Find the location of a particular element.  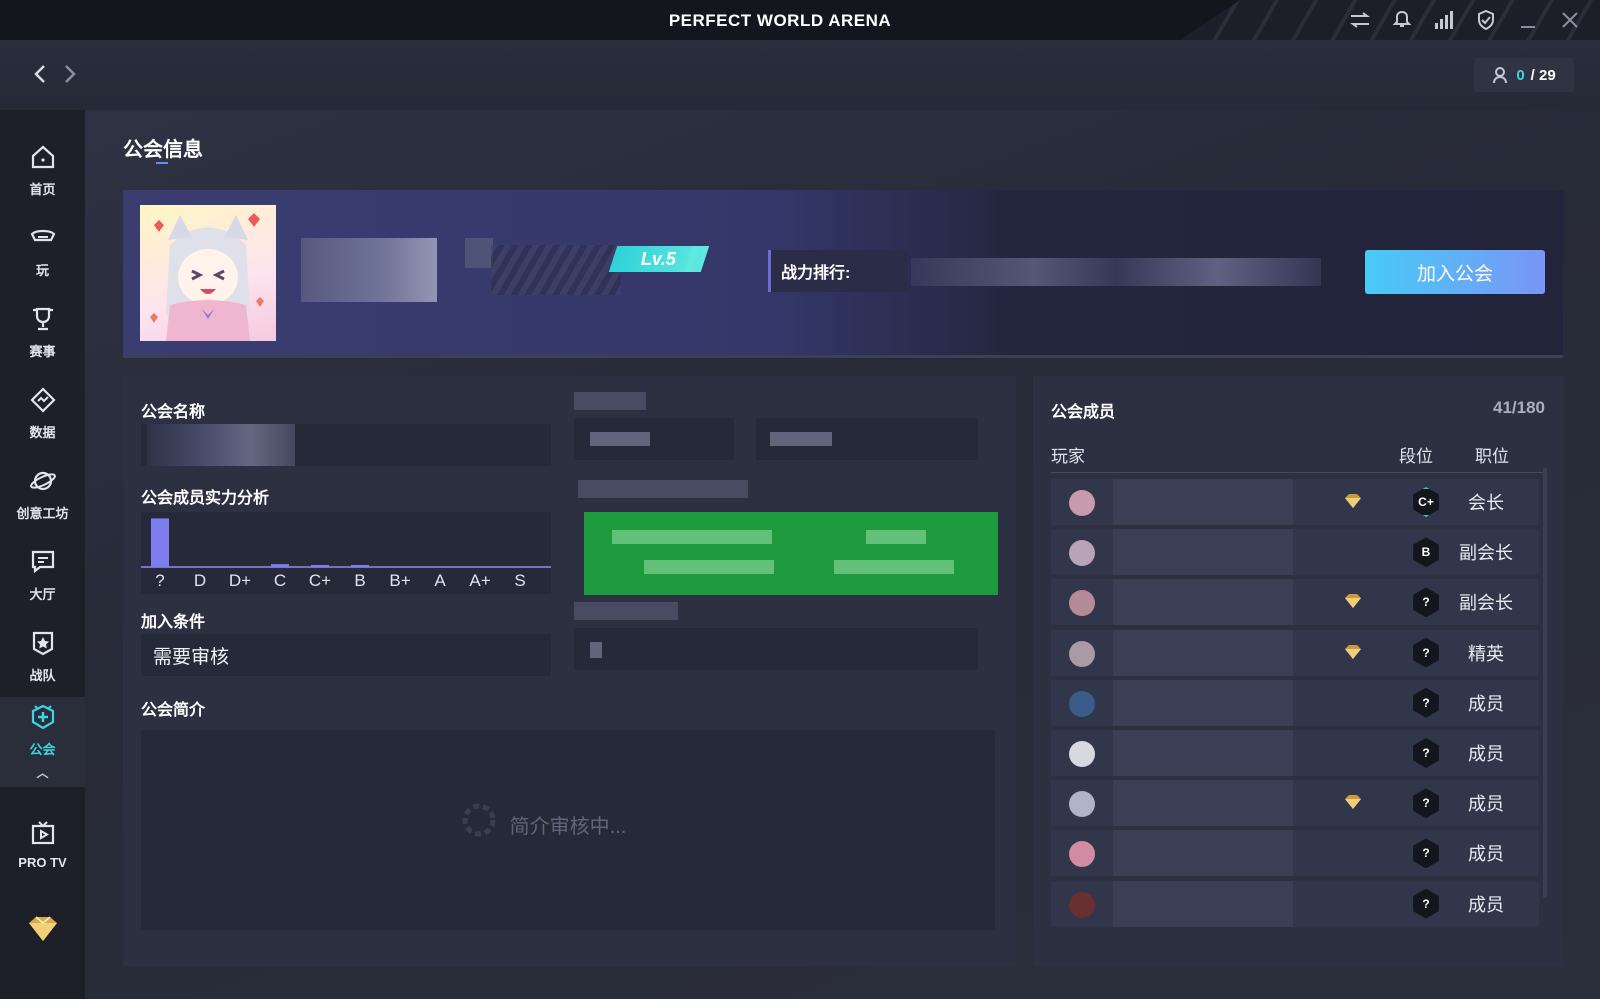

chart-tick-label: A+ is located at coordinates (479, 580).